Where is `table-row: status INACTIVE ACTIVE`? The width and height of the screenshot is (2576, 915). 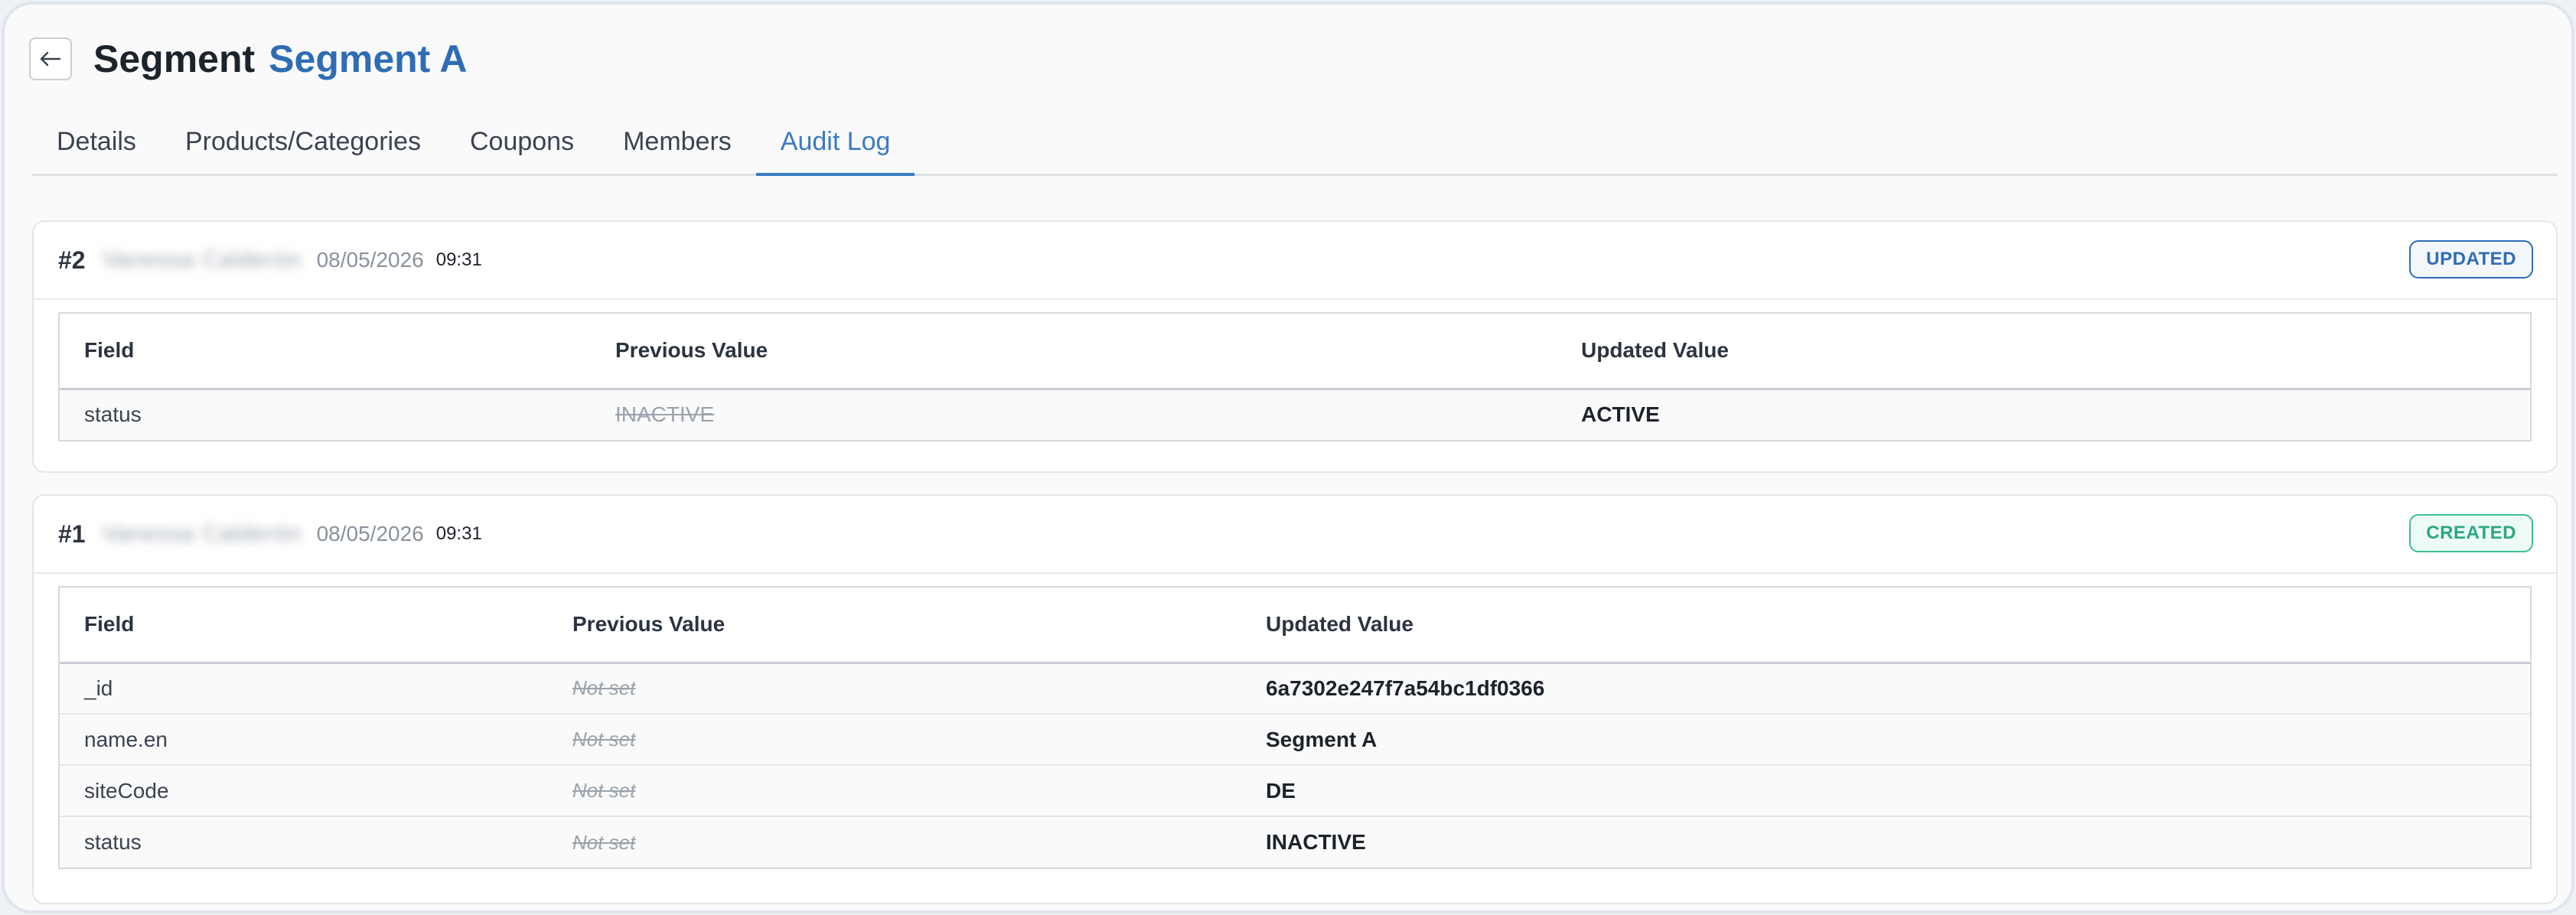
table-row: status INACTIVE ACTIVE is located at coordinates (1295, 414).